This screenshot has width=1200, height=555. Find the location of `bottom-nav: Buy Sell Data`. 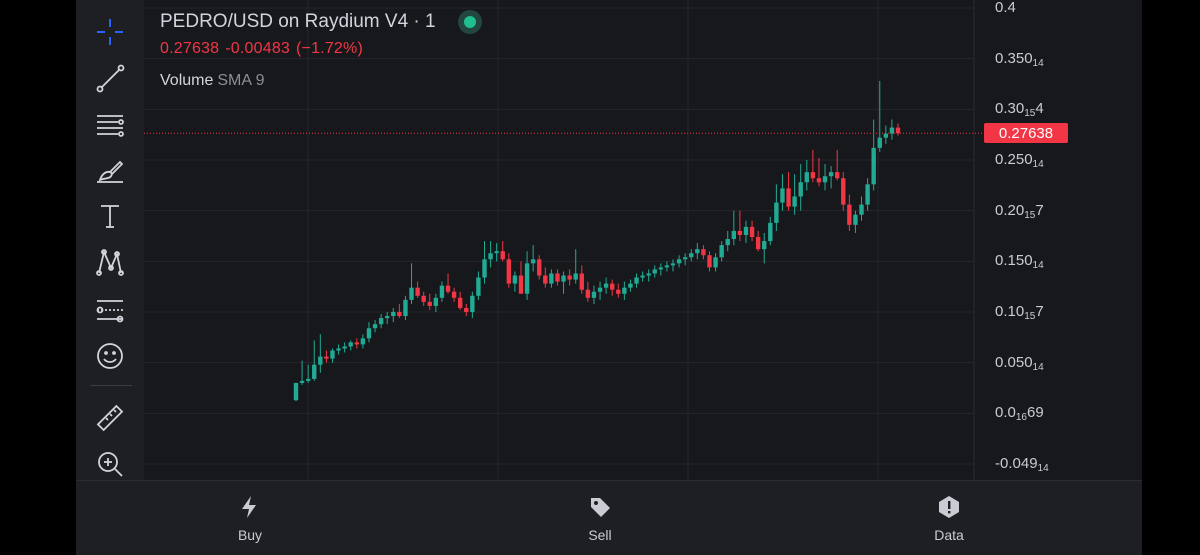

bottom-nav: Buy Sell Data is located at coordinates (609, 517).